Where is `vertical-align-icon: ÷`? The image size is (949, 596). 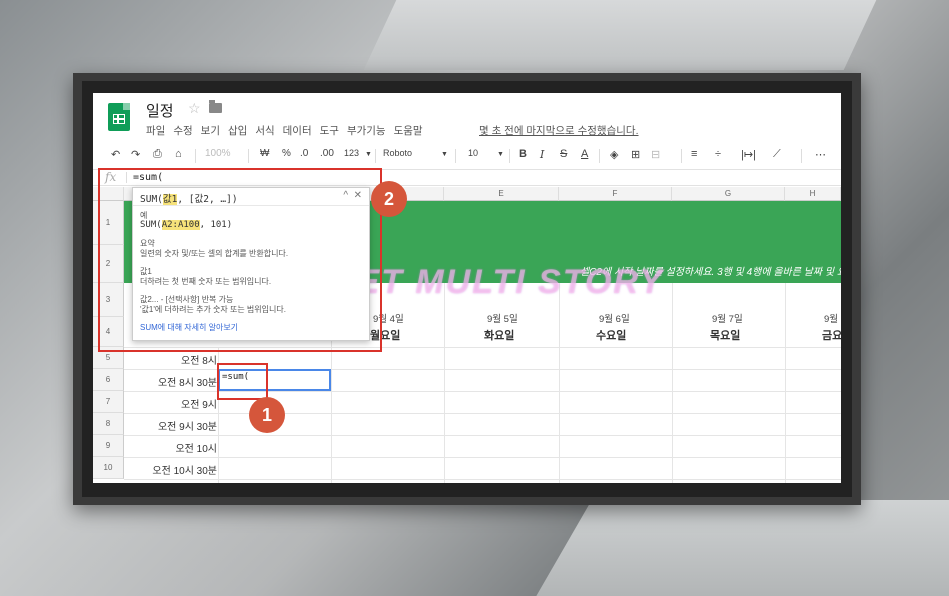 vertical-align-icon: ÷ is located at coordinates (718, 154).